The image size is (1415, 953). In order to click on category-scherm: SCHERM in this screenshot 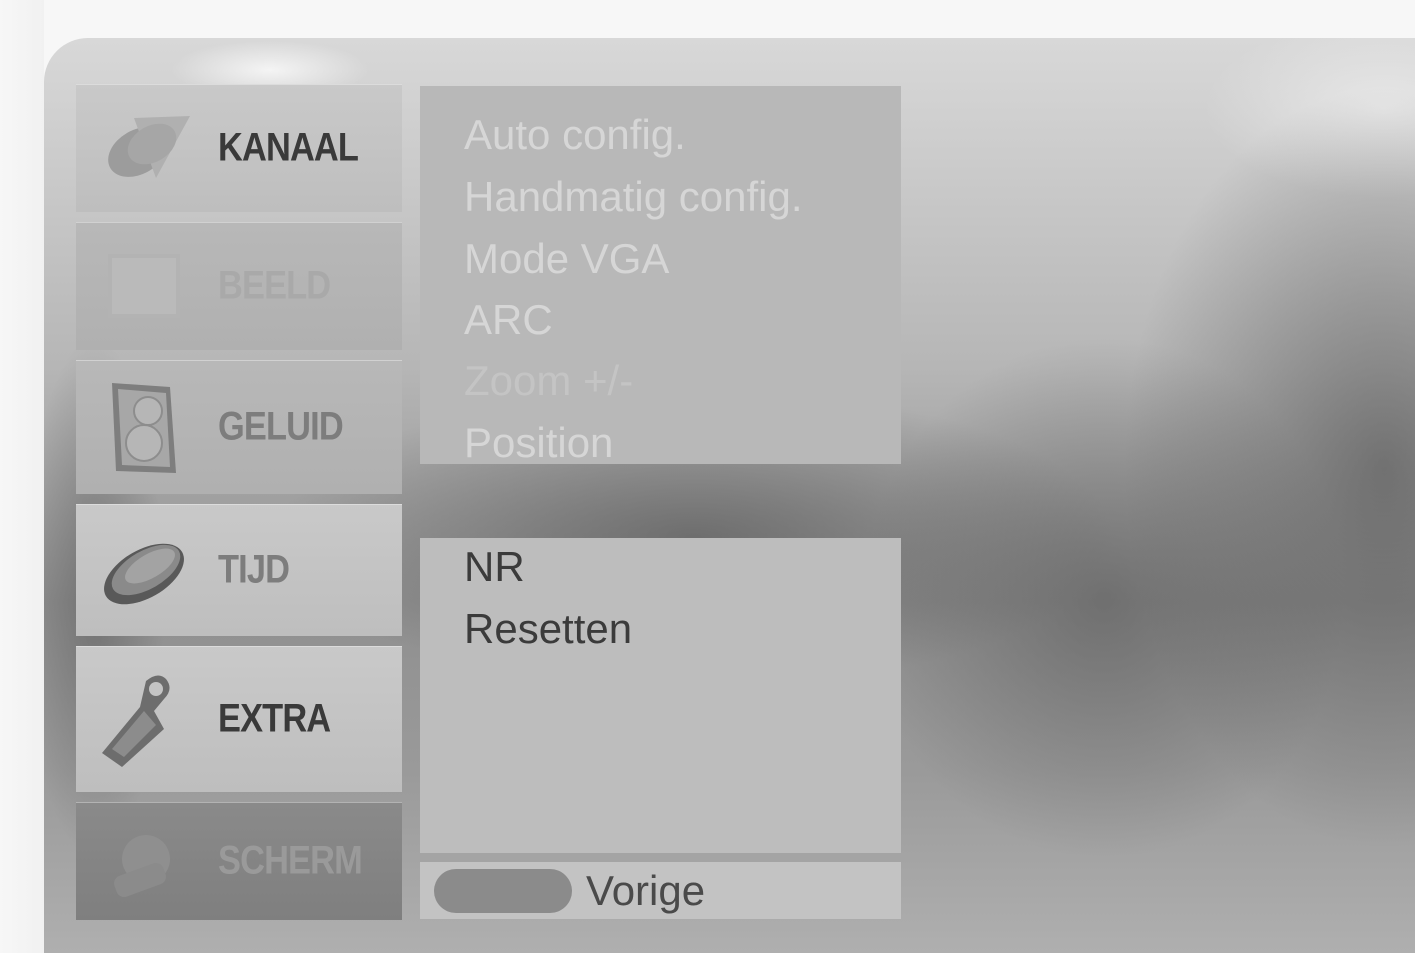, I will do `click(239, 861)`.